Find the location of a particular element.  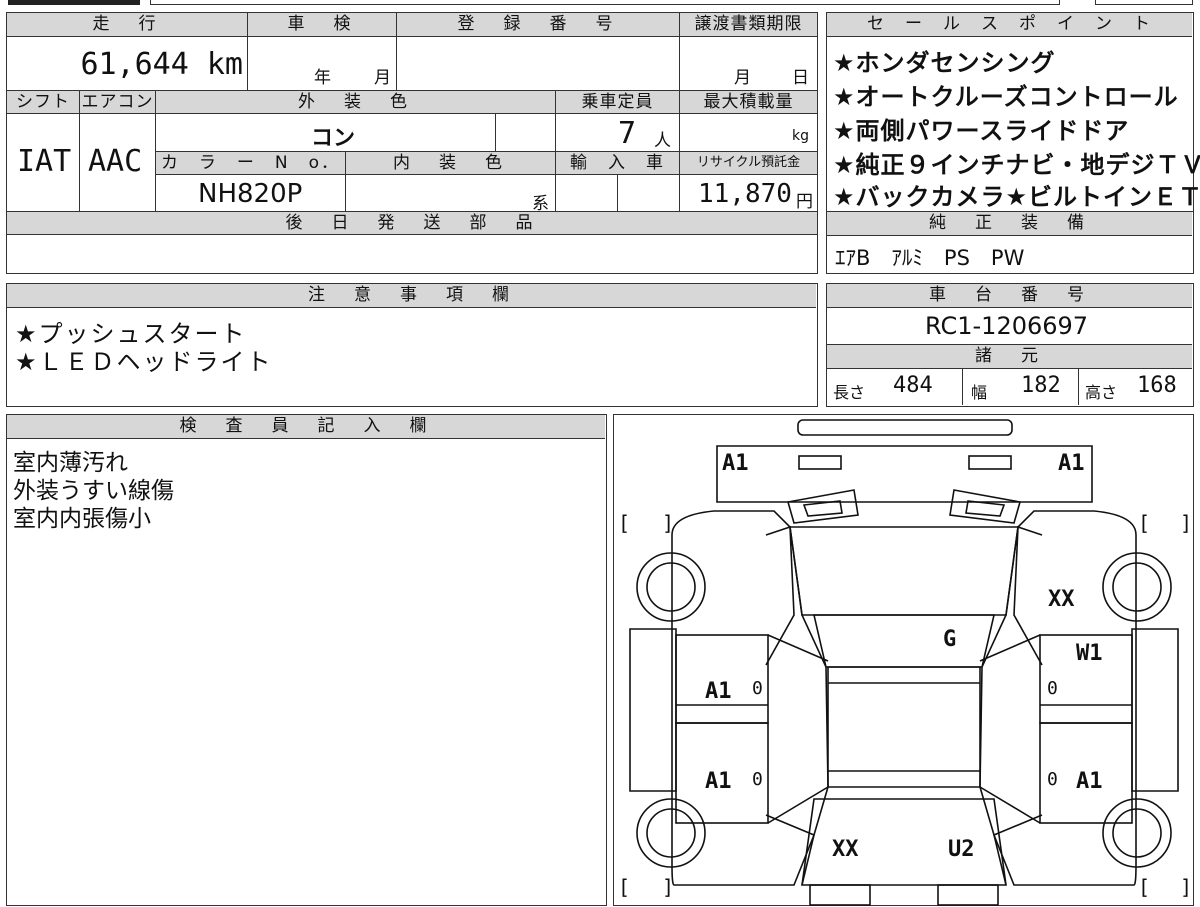

mark-front-left: A1 is located at coordinates (735, 463).